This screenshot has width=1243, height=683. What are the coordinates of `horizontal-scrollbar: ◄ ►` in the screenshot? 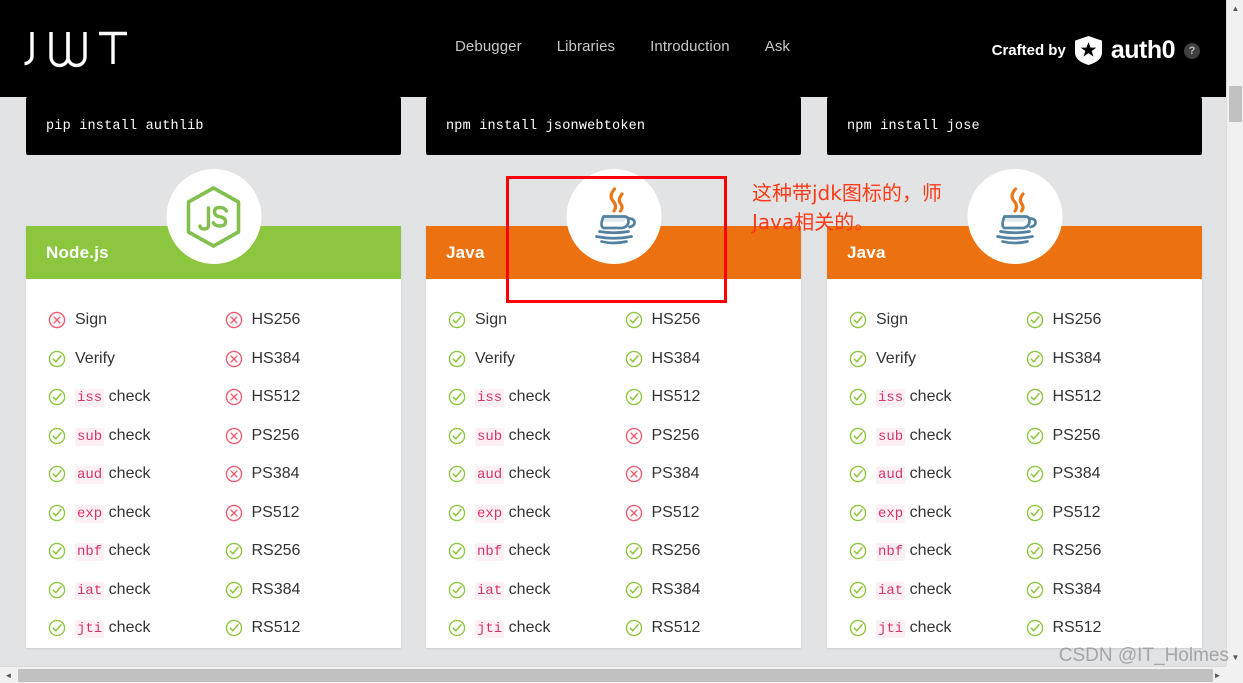 It's located at (621, 674).